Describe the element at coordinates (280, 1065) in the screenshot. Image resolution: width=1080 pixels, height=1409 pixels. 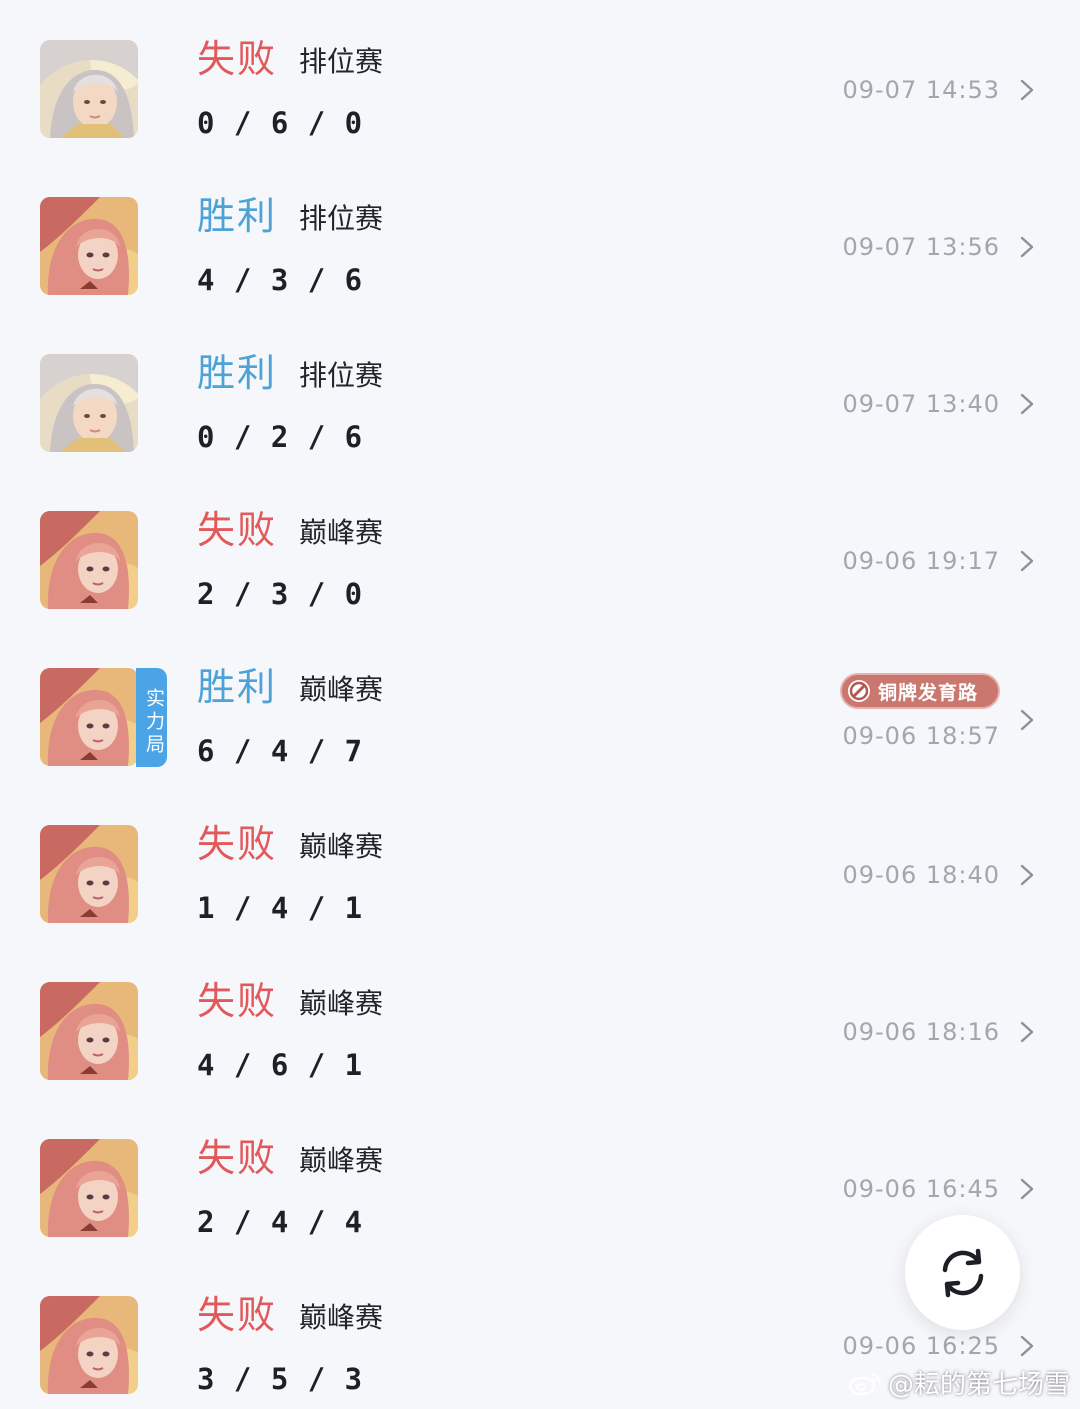
I see `match-kda: 4 / 6 / 1` at that location.